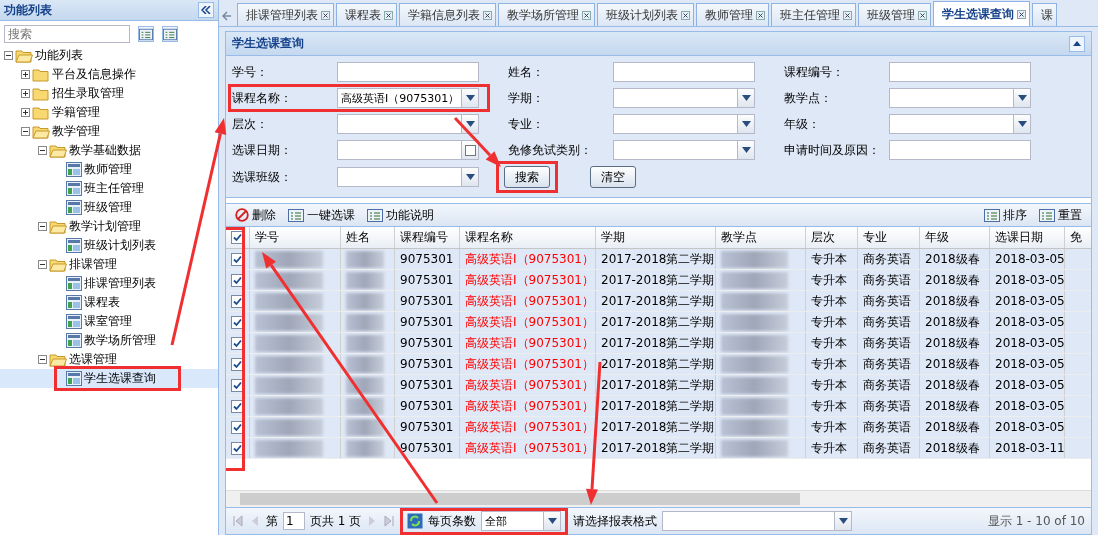  Describe the element at coordinates (889, 237) in the screenshot. I see `column-header: 专业` at that location.